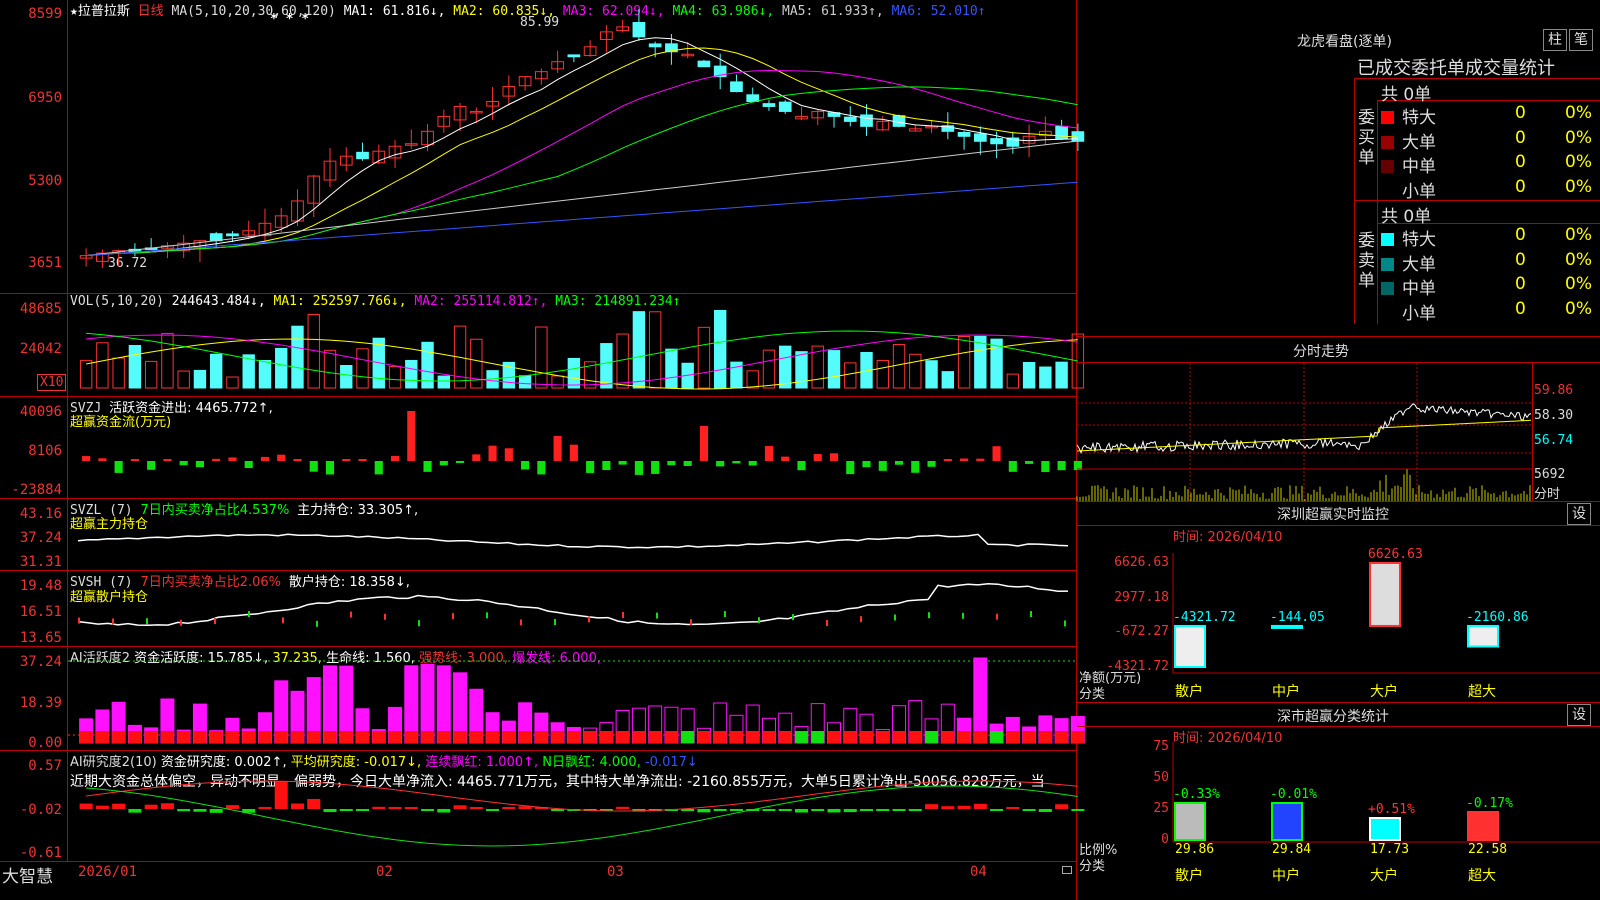 The width and height of the screenshot is (1600, 900). I want to click on sz-monitor-chart, so click(1338, 602).